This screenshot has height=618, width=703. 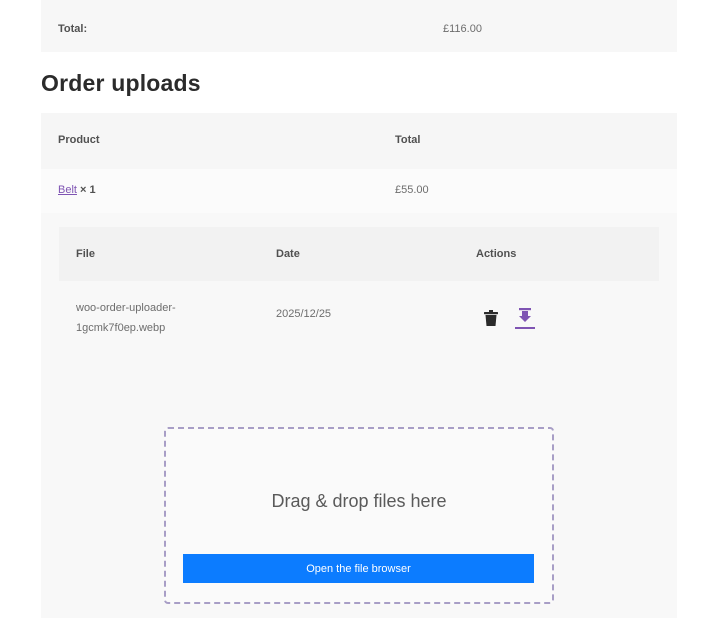 I want to click on column-header-actions: Actions, so click(x=496, y=254).